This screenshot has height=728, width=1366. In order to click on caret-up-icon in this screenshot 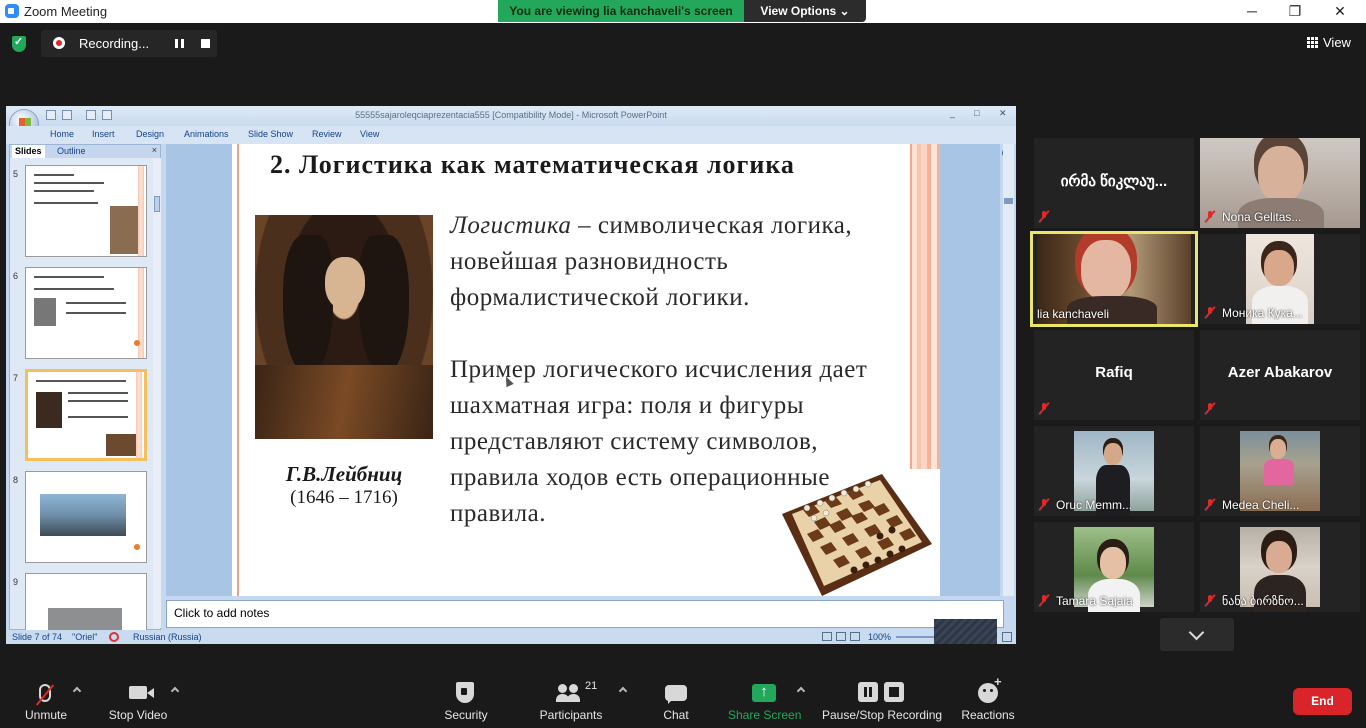, I will do `click(623, 691)`.